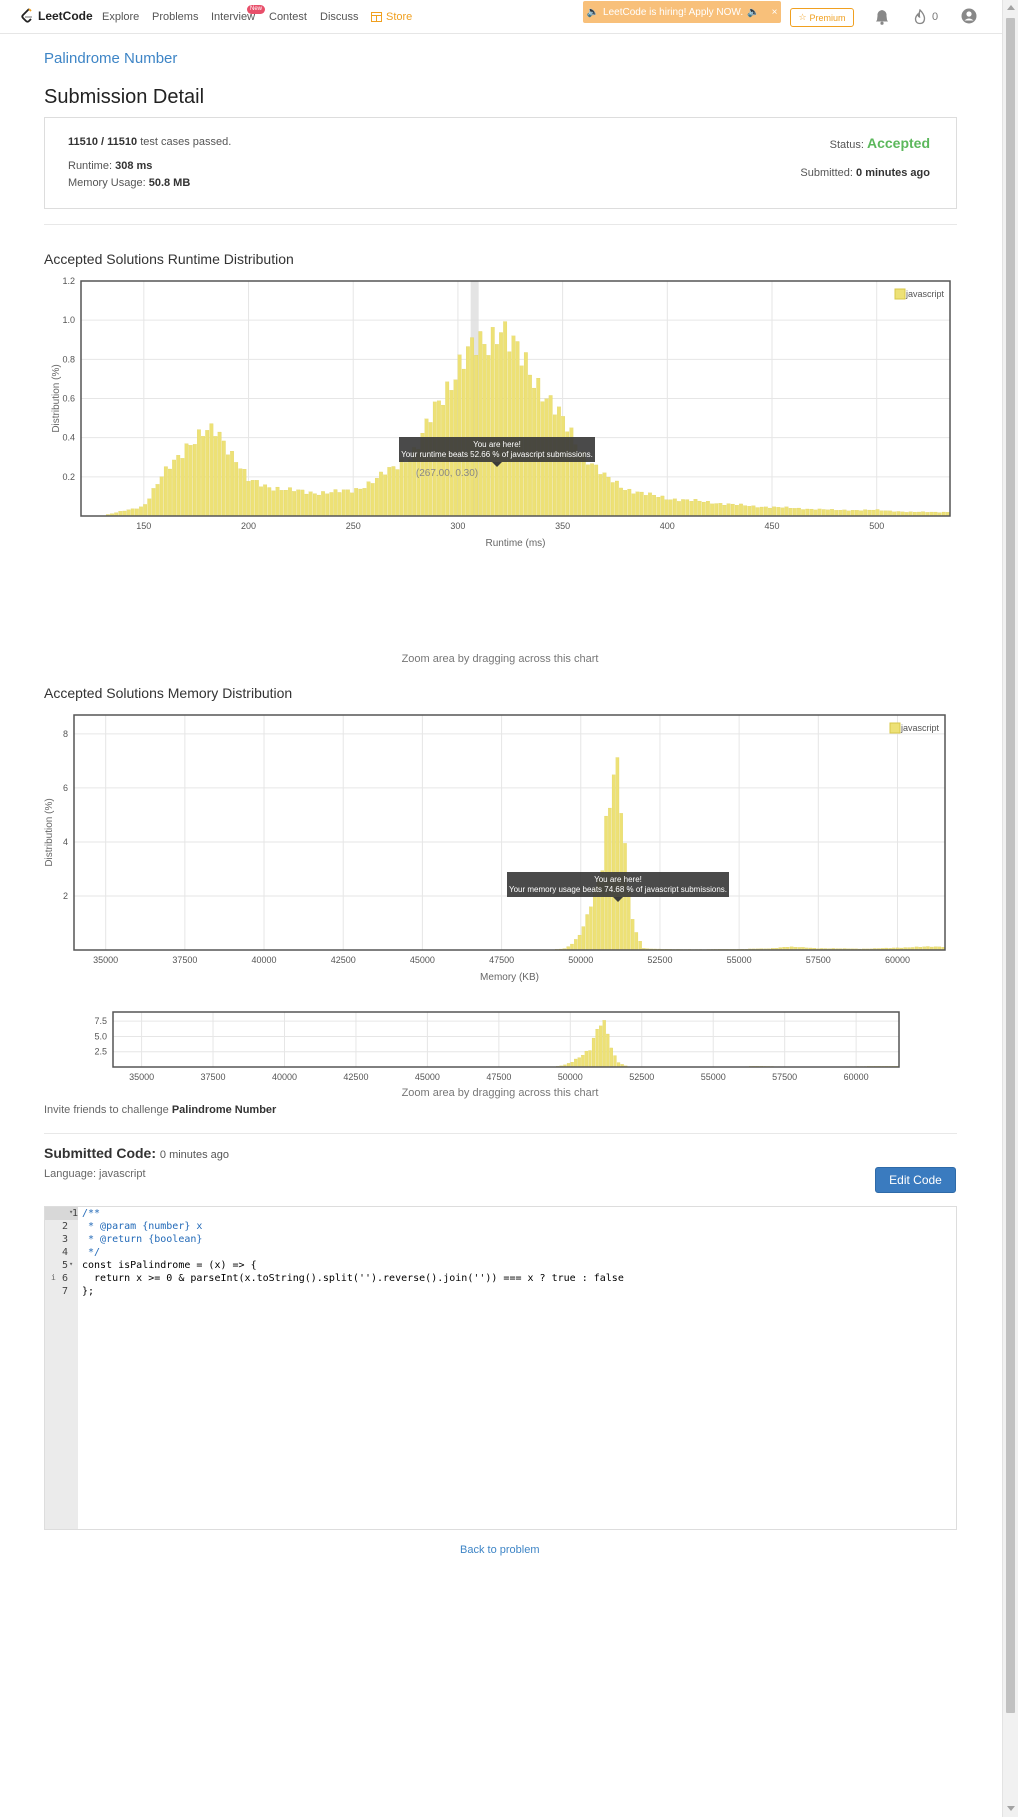 The width and height of the screenshot is (1018, 1817). I want to click on code-line: * @param {number} x, so click(142, 1226).